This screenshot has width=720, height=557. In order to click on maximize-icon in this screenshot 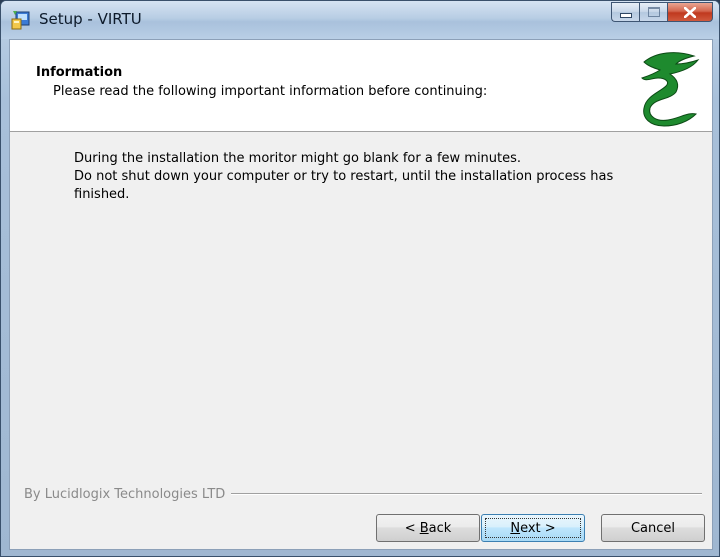, I will do `click(653, 12)`.